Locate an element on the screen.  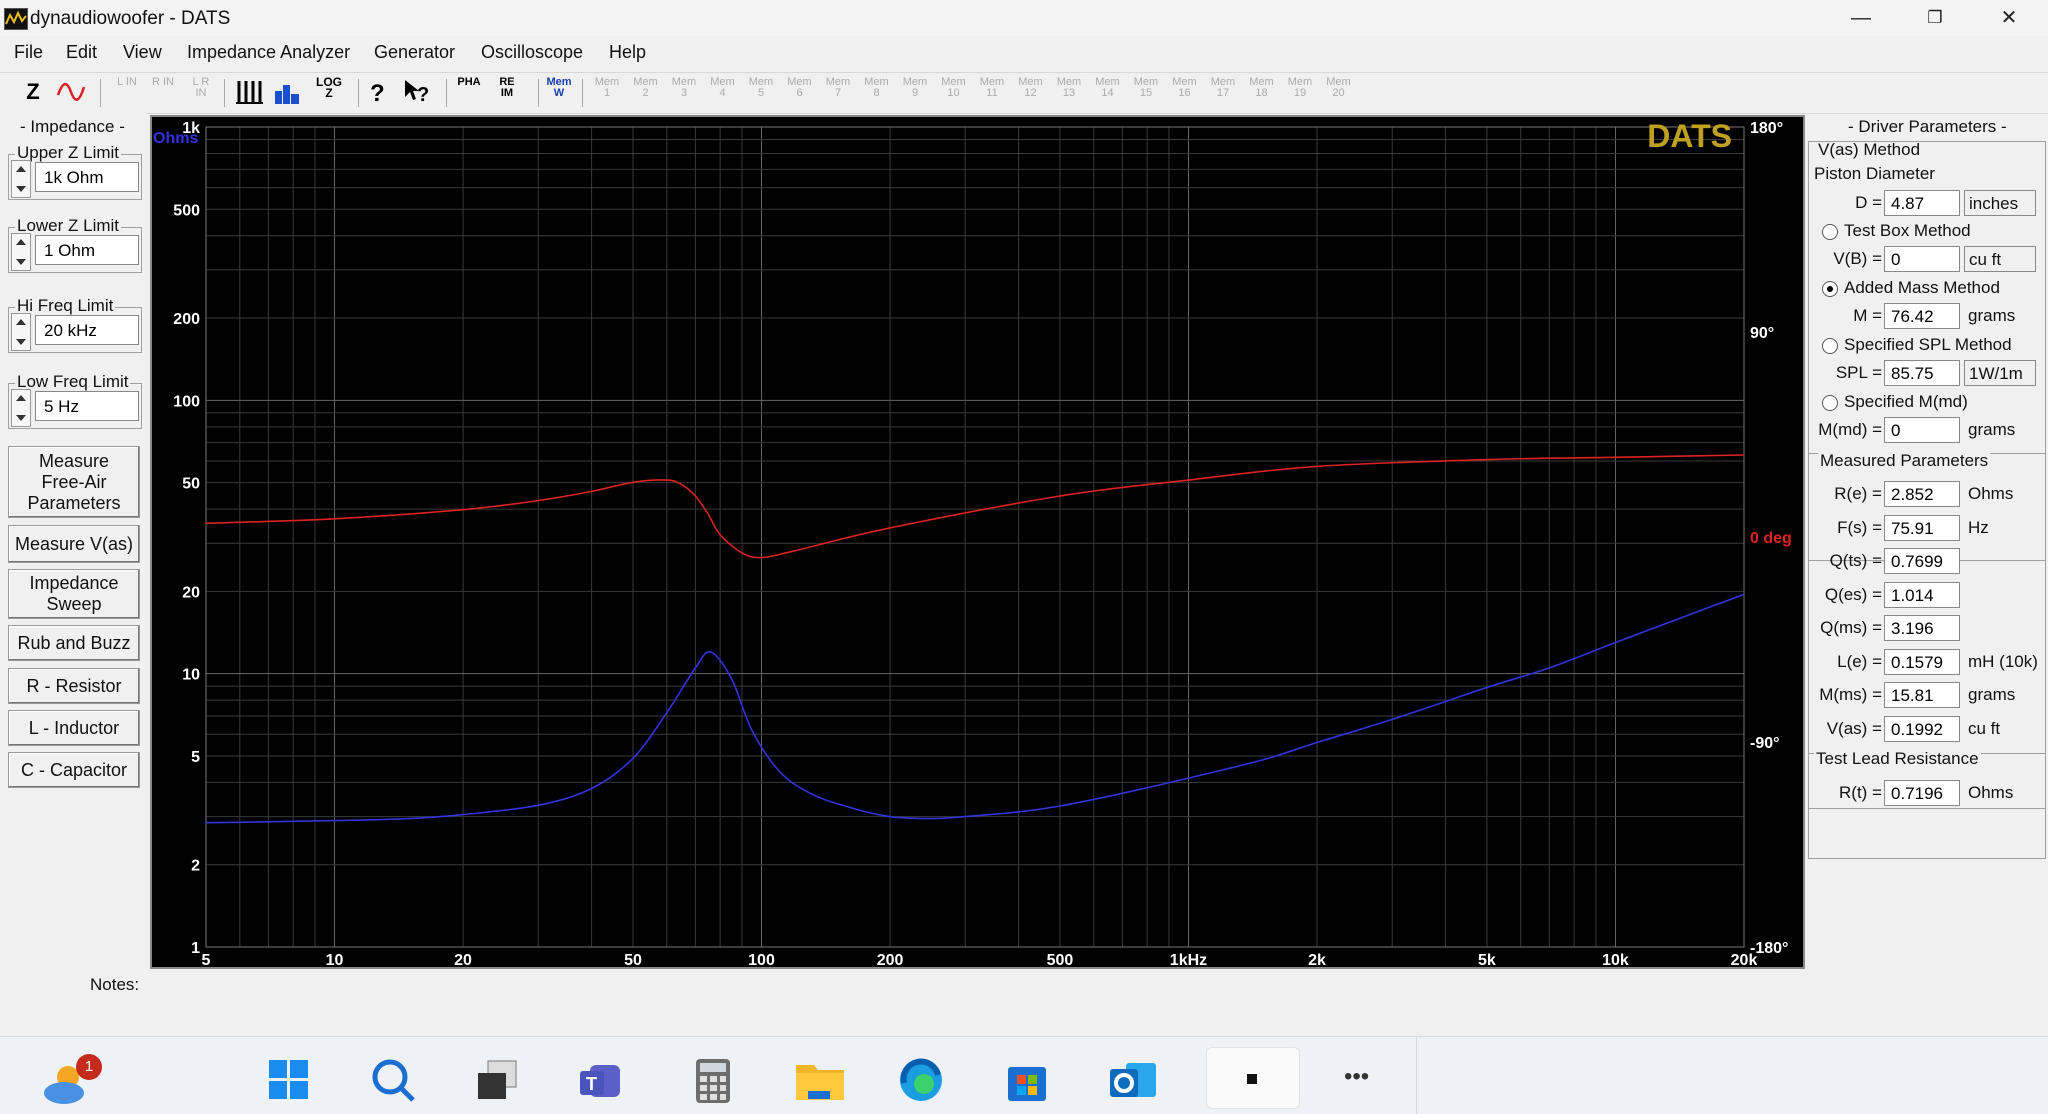
right-input-button: R IN is located at coordinates (163, 92).